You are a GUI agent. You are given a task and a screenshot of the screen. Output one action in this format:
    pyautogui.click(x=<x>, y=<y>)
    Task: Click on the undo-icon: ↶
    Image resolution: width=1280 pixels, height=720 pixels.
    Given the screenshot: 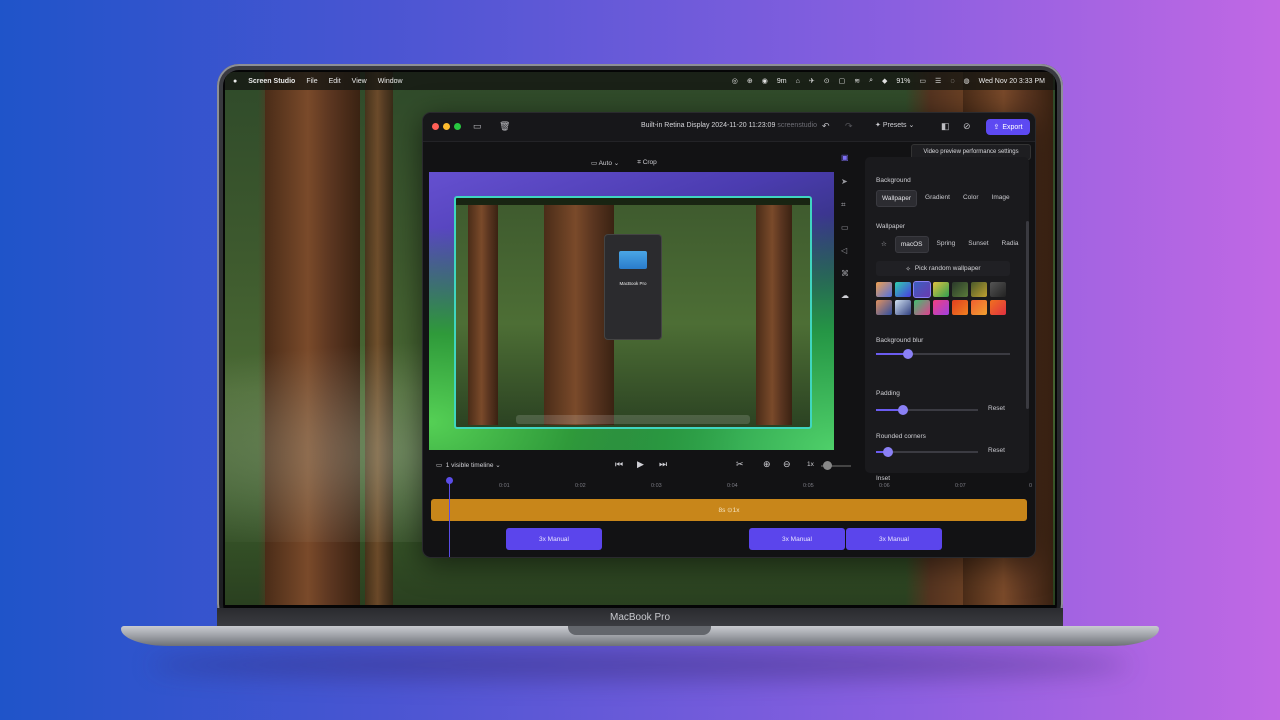 What is the action you would take?
    pyautogui.click(x=826, y=126)
    